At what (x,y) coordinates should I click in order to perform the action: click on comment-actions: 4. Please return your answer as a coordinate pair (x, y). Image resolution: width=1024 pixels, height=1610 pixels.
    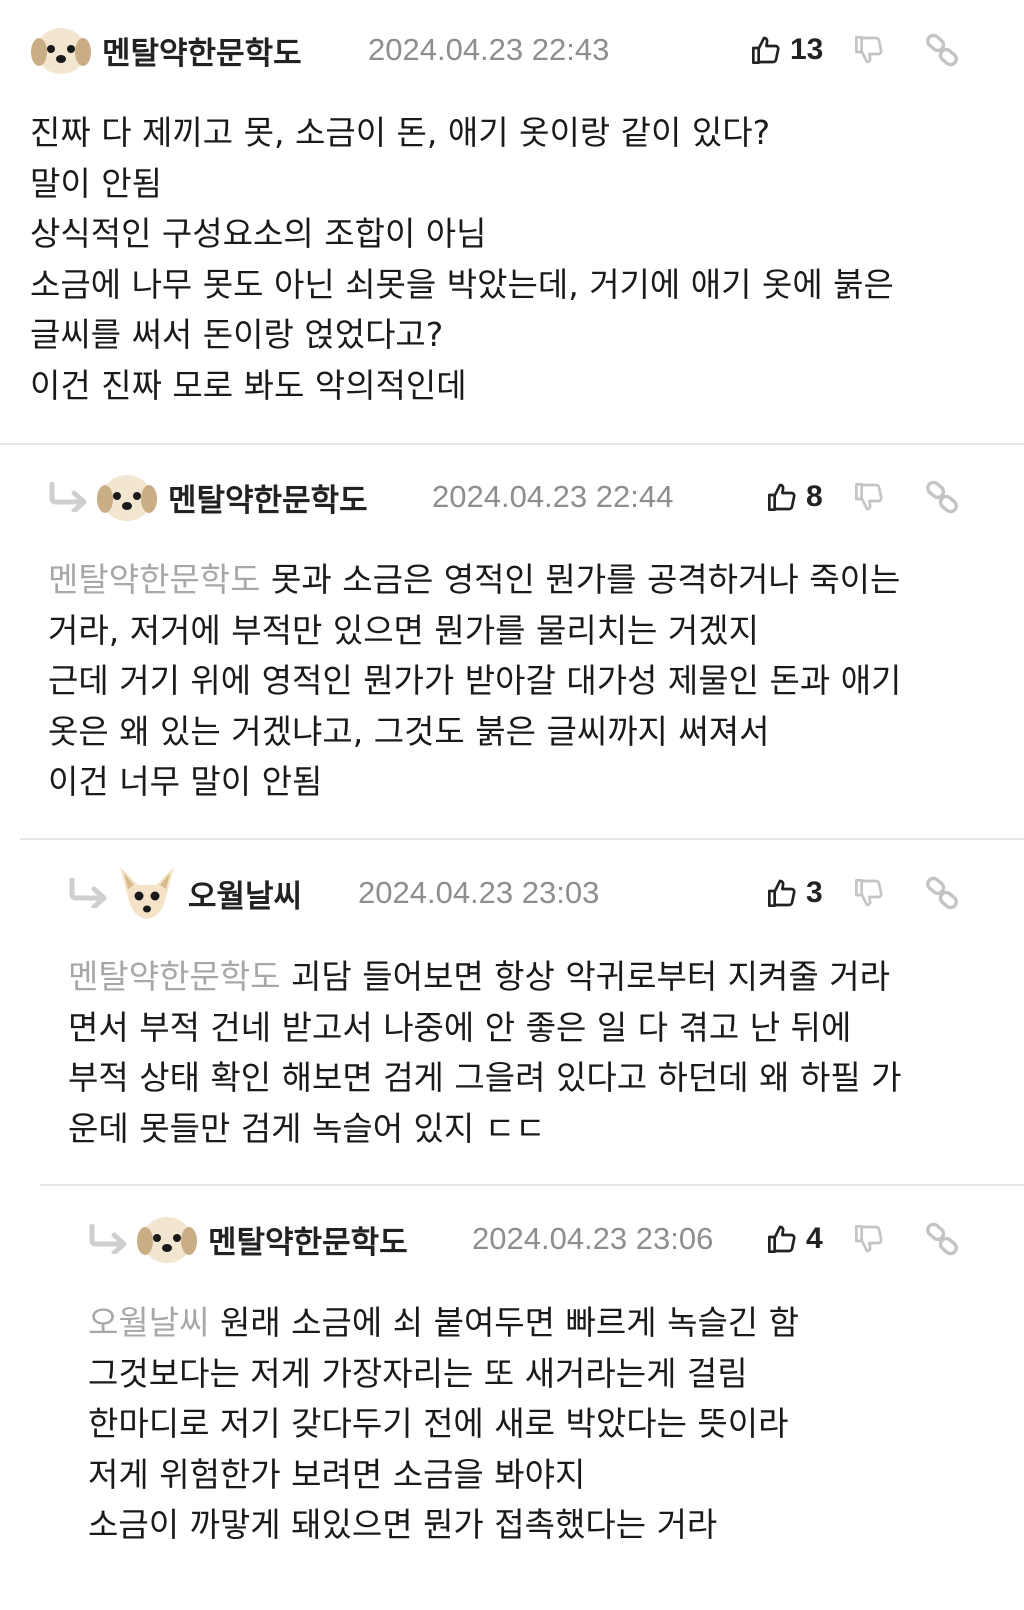
    Looking at the image, I should click on (862, 1239).